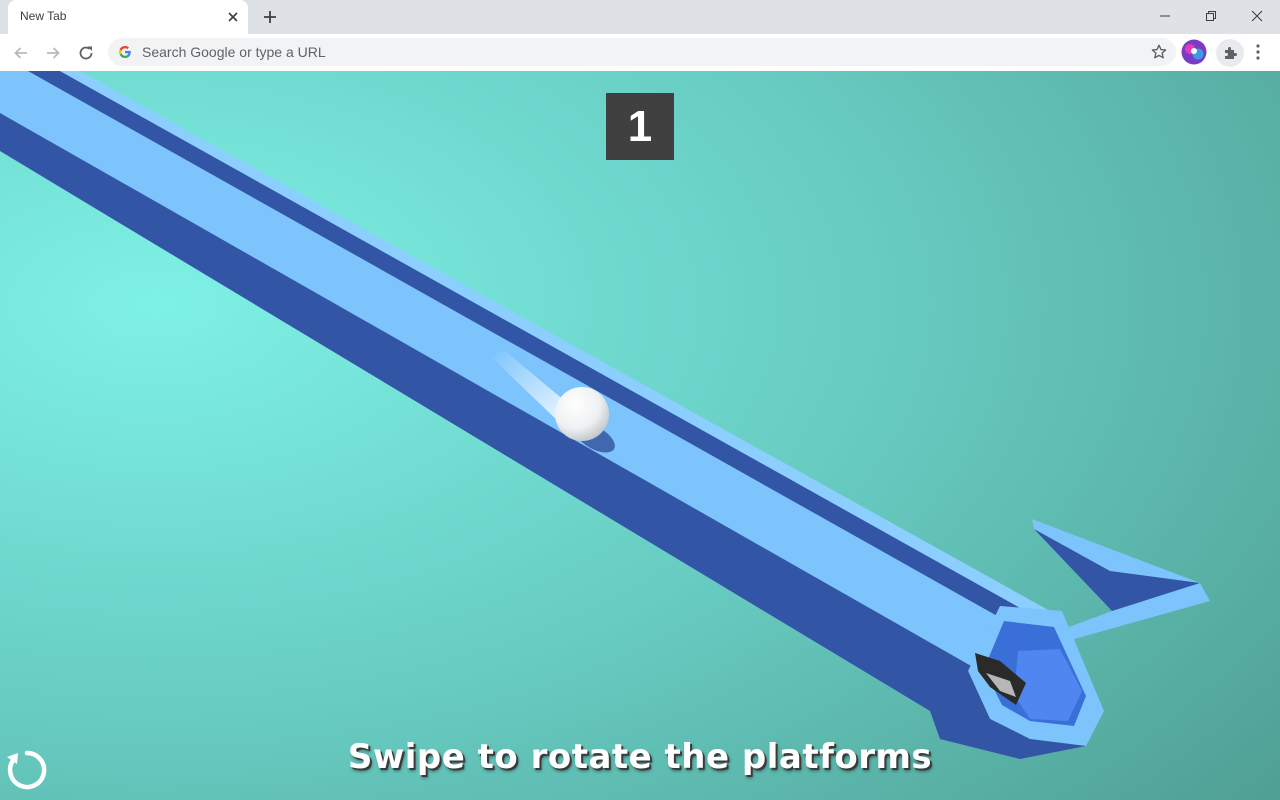  I want to click on level-indicator: 1, so click(640, 126).